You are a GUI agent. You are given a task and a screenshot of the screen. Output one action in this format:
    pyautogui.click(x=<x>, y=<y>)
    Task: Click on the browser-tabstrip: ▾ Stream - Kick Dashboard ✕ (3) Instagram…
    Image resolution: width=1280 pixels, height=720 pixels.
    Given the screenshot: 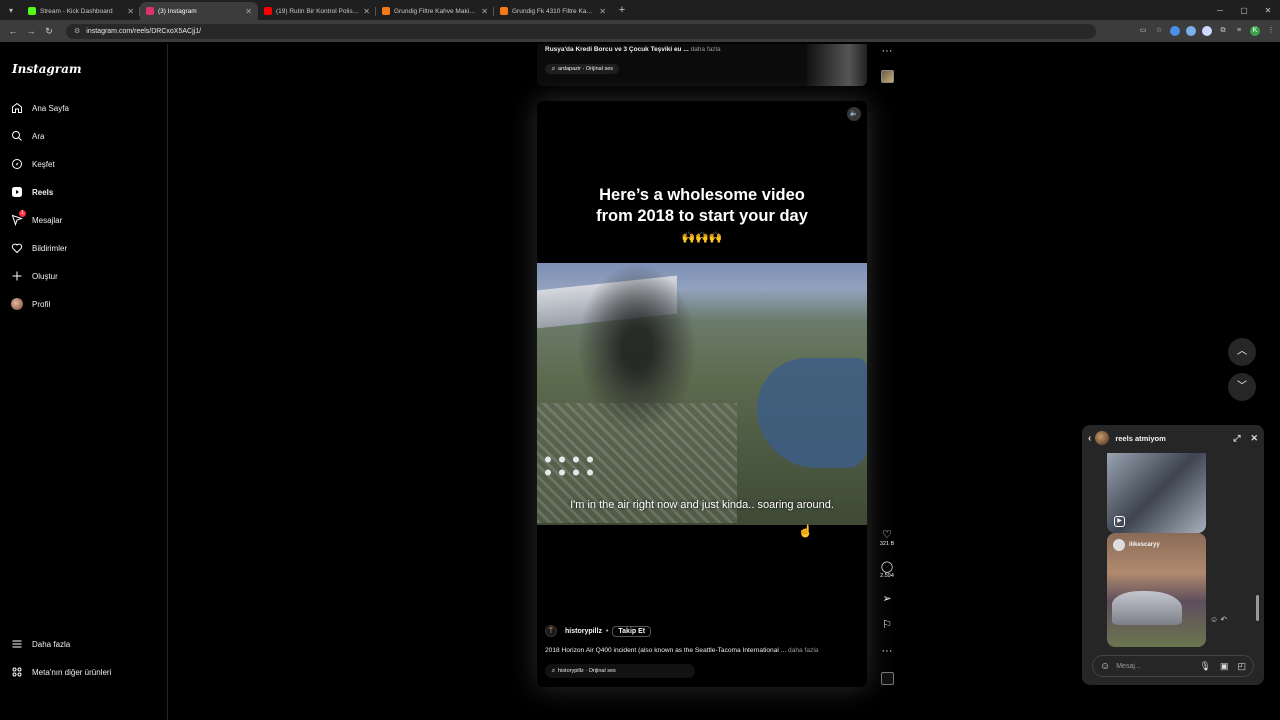 What is the action you would take?
    pyautogui.click(x=640, y=10)
    